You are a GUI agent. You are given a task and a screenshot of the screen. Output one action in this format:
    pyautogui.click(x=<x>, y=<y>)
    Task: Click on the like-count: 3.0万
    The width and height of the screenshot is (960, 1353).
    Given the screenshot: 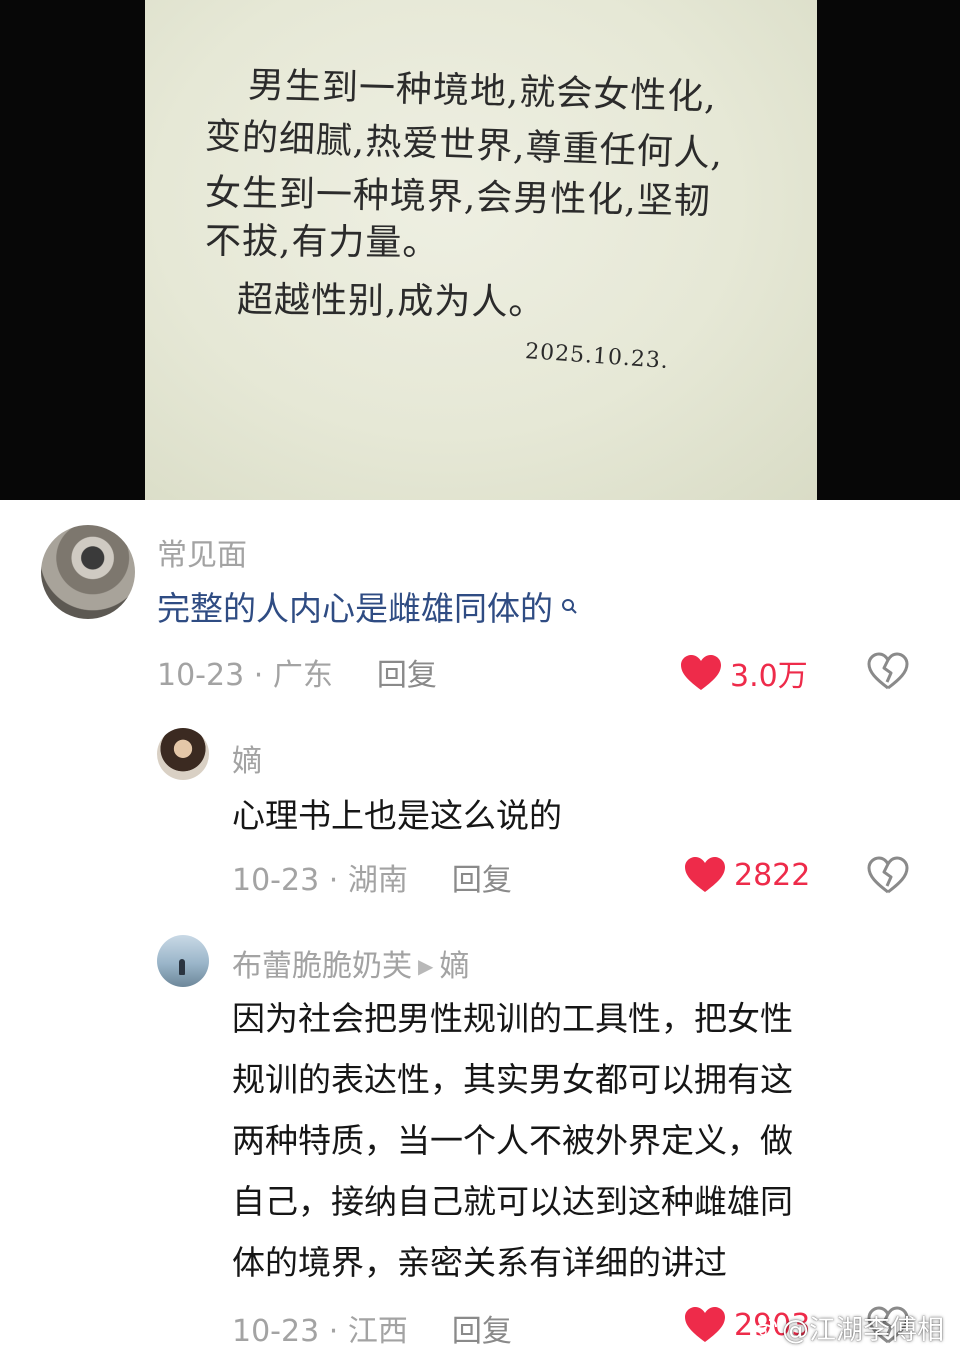 What is the action you would take?
    pyautogui.click(x=769, y=676)
    